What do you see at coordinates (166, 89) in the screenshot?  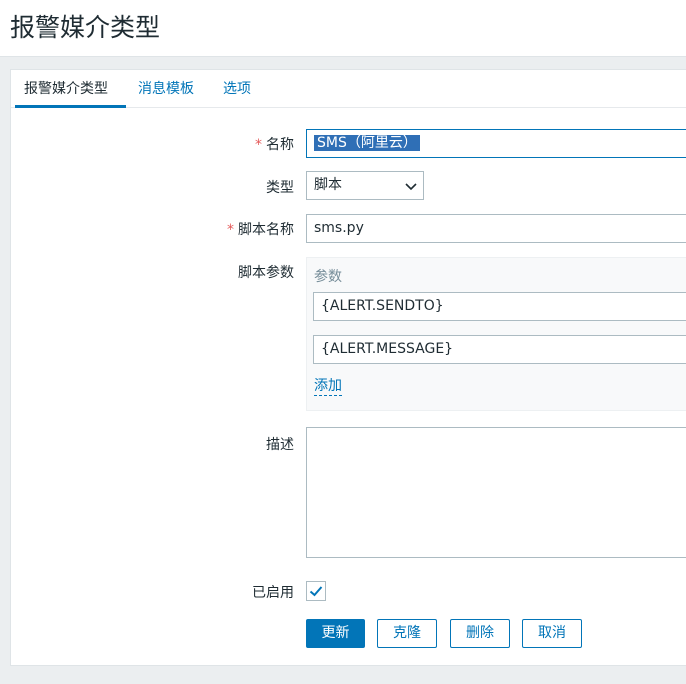 I see `tab-message-templates: 消息模板` at bounding box center [166, 89].